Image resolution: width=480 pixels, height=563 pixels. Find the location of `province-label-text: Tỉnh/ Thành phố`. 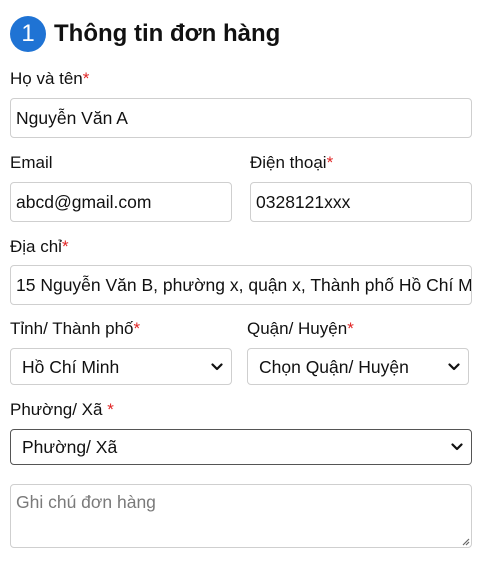

province-label-text: Tỉnh/ Thành phố is located at coordinates (72, 328).